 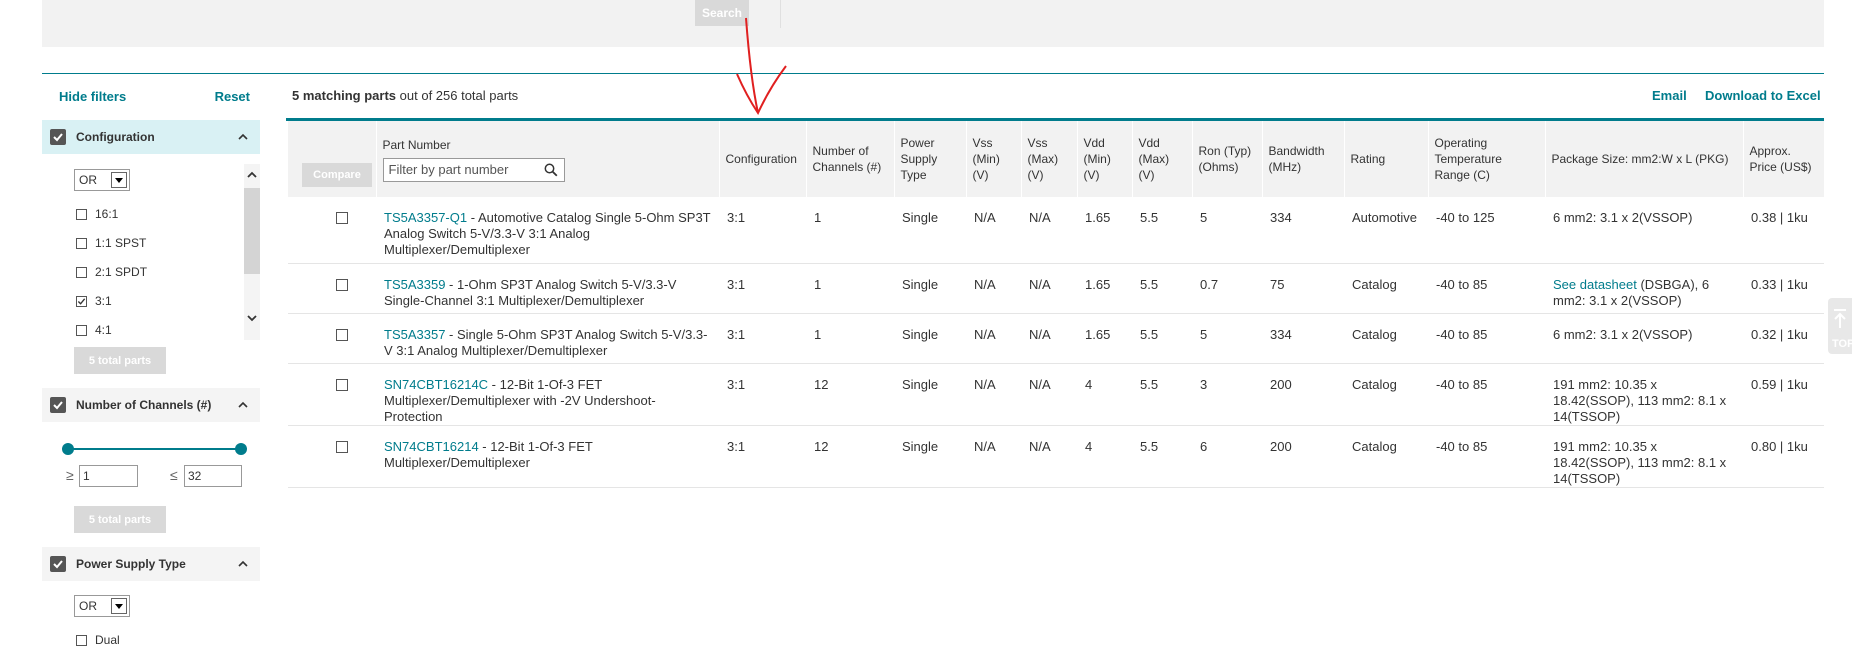 What do you see at coordinates (930, 159) in the screenshot?
I see `header-power-supply: Power Supply Type` at bounding box center [930, 159].